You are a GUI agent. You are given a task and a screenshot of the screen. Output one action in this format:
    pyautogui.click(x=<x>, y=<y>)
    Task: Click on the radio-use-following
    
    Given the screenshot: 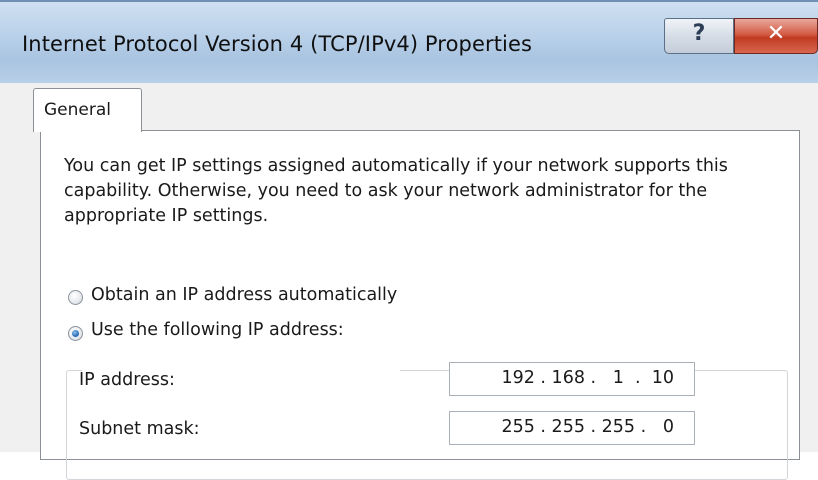 What is the action you would take?
    pyautogui.click(x=75, y=333)
    